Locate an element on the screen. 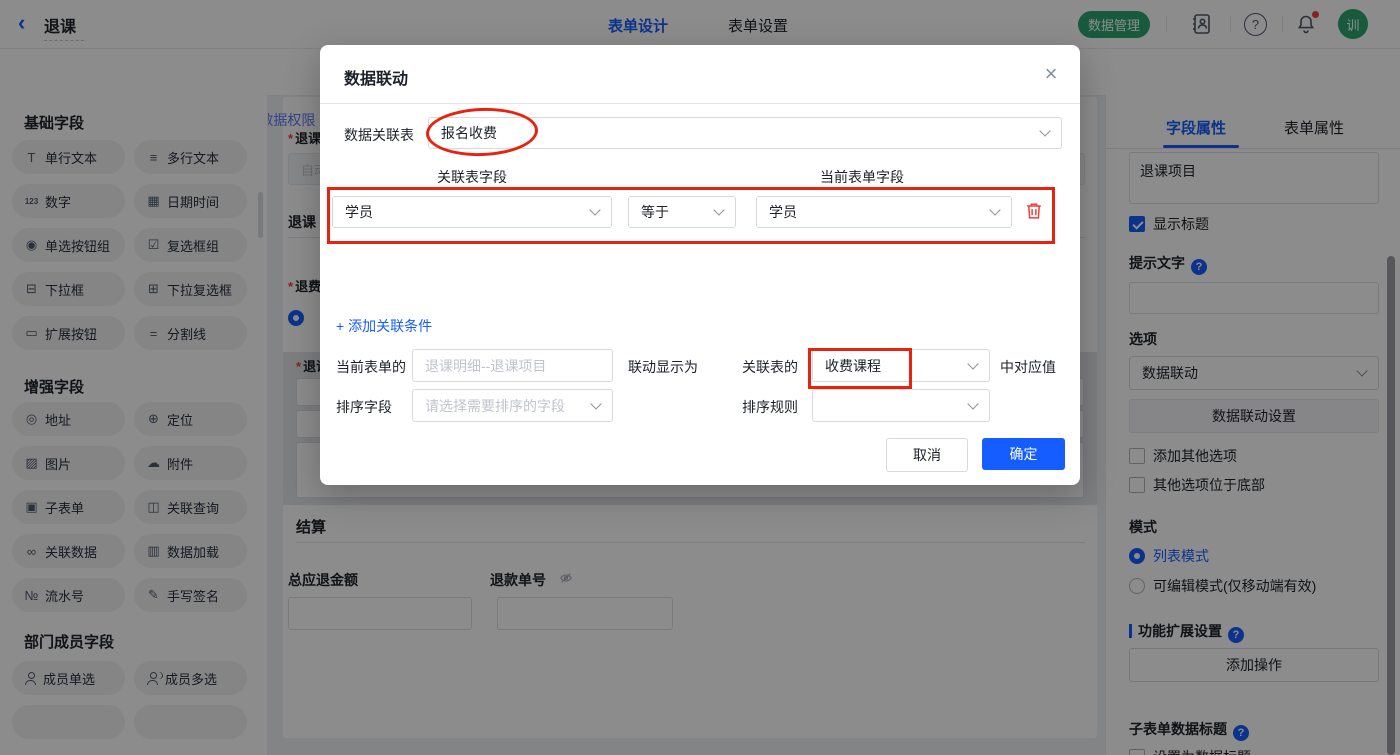 Image resolution: width=1400 pixels, height=755 pixels. linked-table-select: 报名收费 is located at coordinates (745, 133).